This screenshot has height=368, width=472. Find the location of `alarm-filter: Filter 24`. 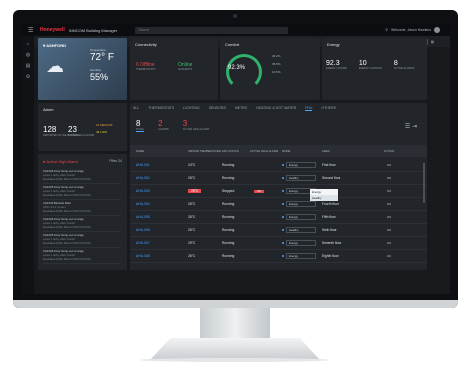

alarm-filter: Filter 24 is located at coordinates (115, 161).